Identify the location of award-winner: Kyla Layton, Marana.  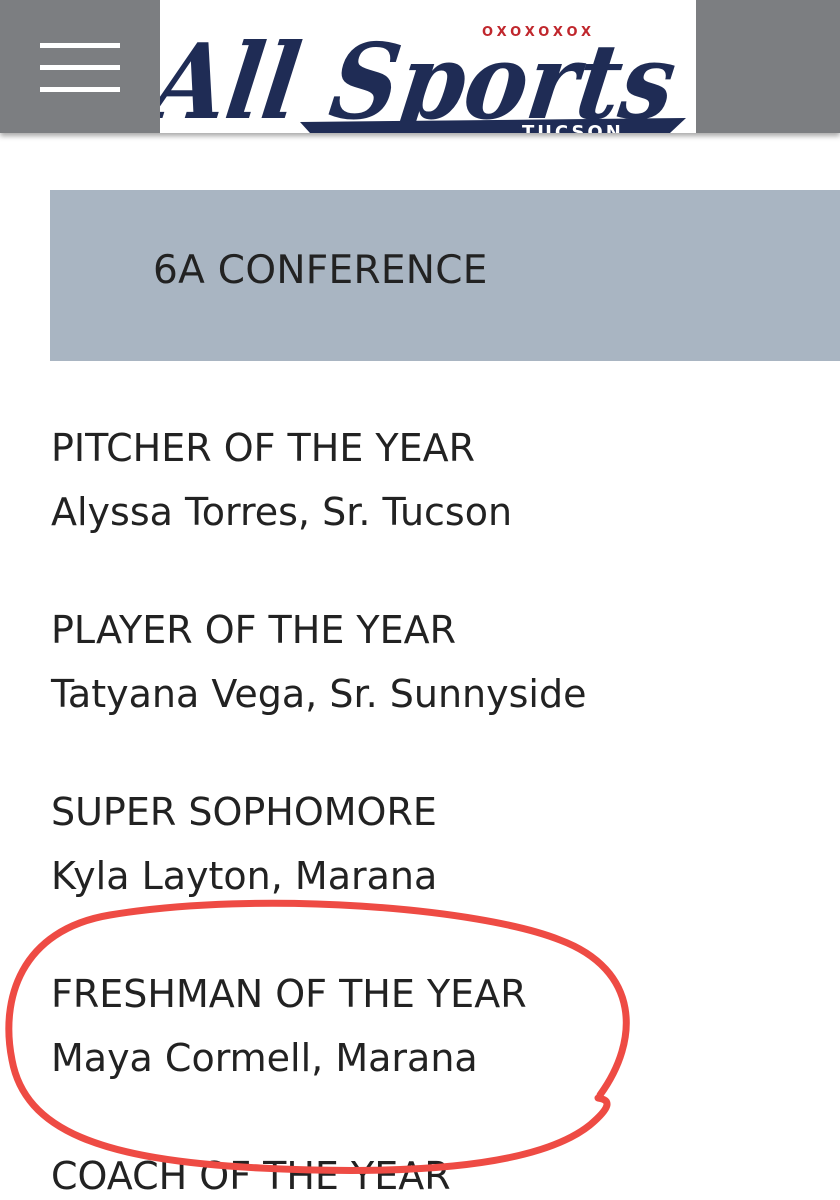
(244, 876).